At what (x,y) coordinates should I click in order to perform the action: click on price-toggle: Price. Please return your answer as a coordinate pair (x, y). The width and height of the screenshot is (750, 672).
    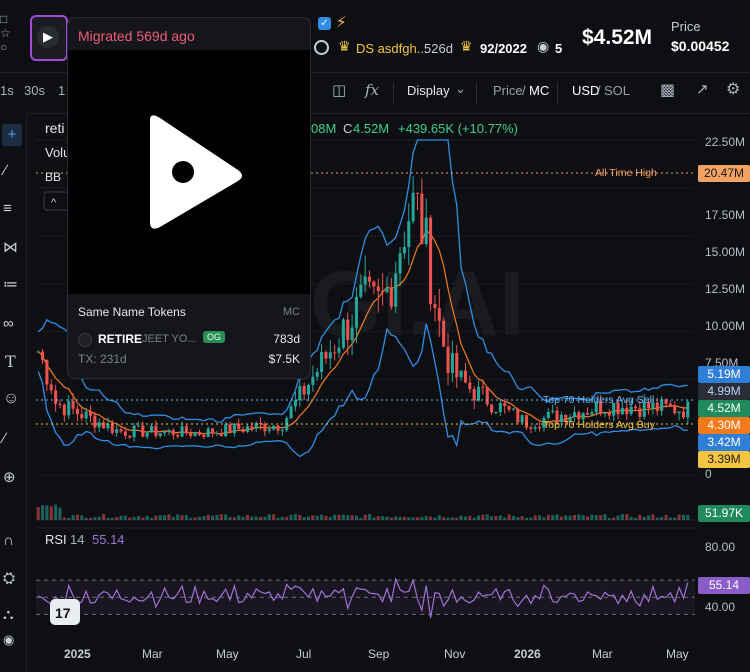
    Looking at the image, I should click on (508, 90).